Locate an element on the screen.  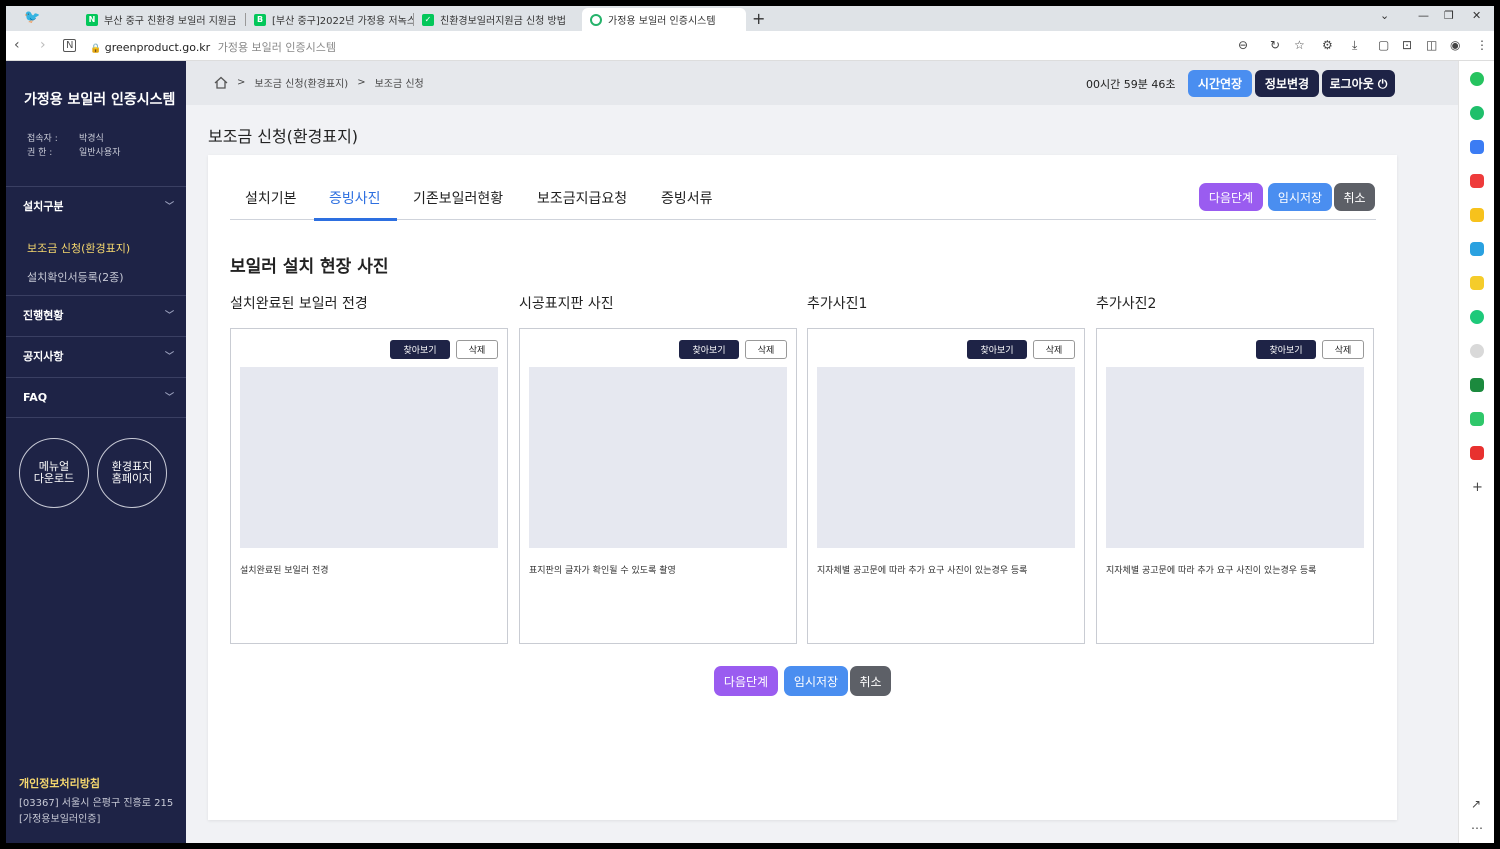
restore-icon: ❐ is located at coordinates (1449, 15).